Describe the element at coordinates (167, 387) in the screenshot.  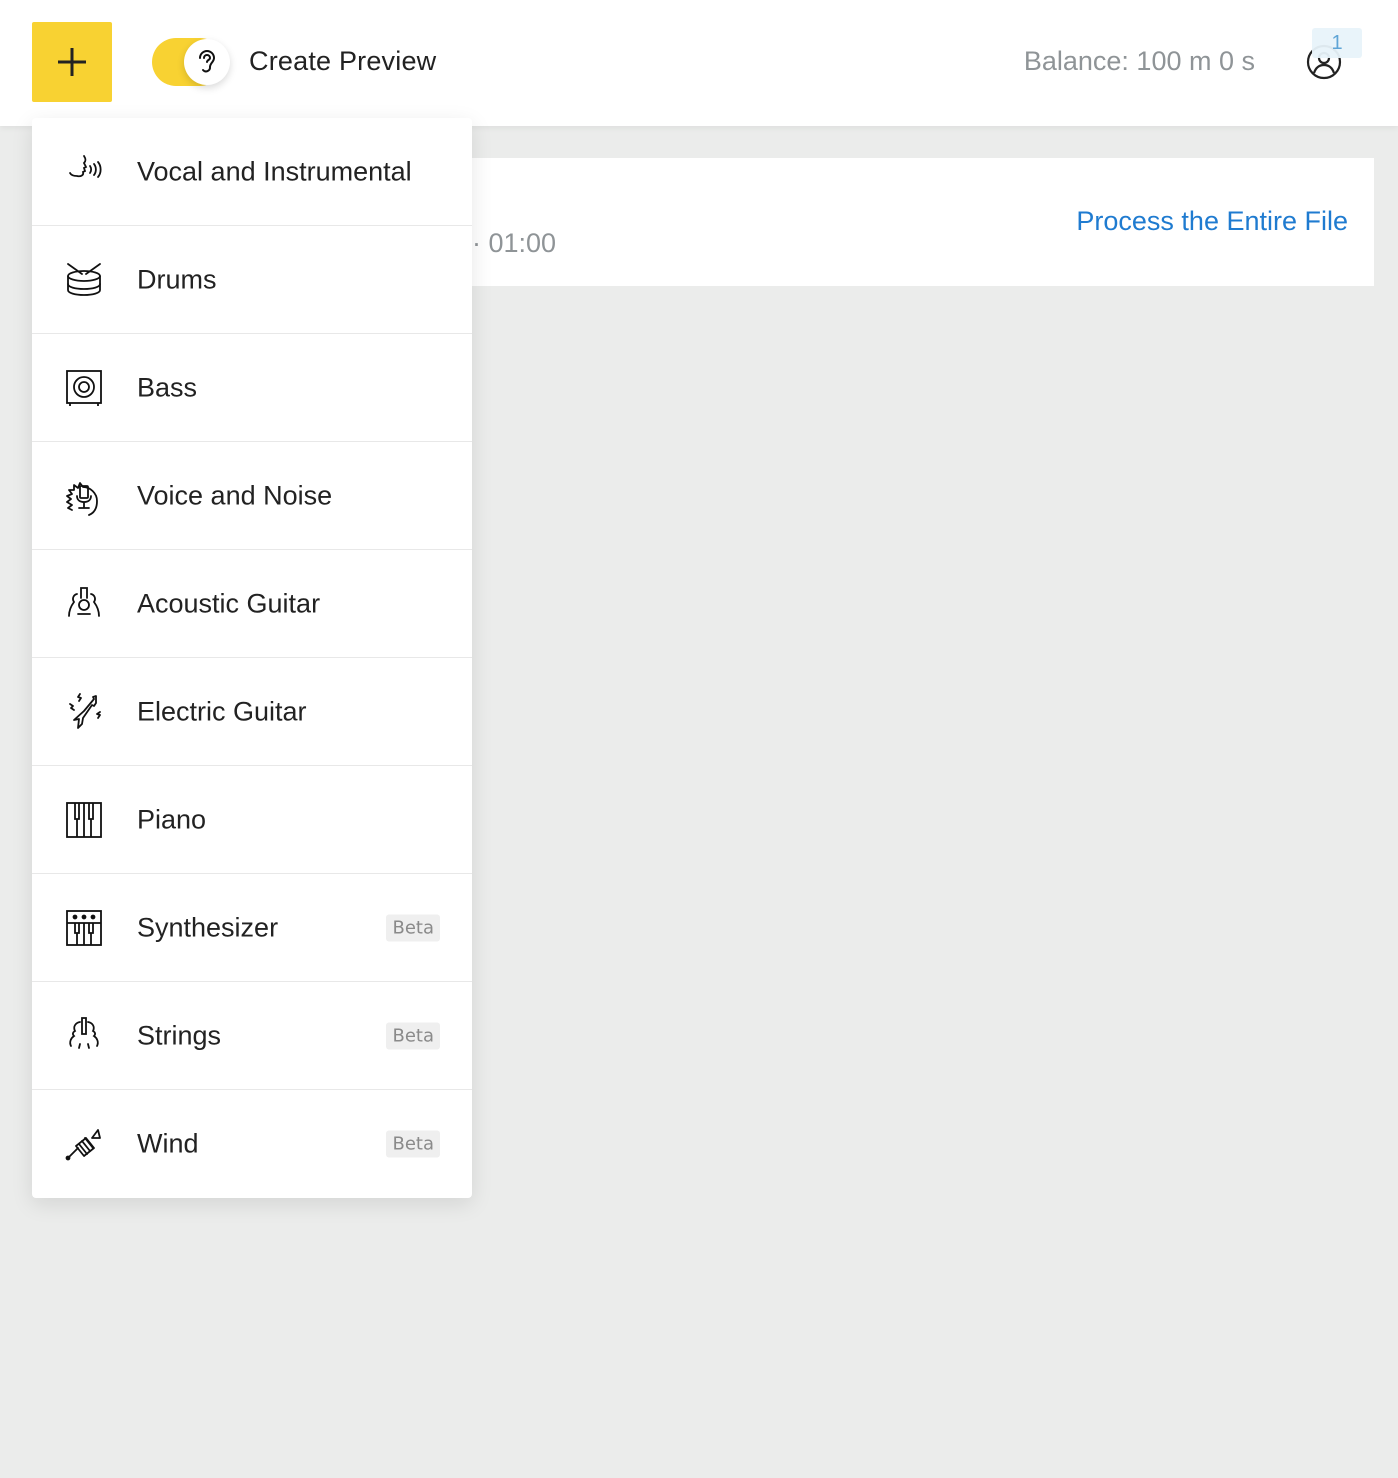
I see `menu-item-label: Bass` at that location.